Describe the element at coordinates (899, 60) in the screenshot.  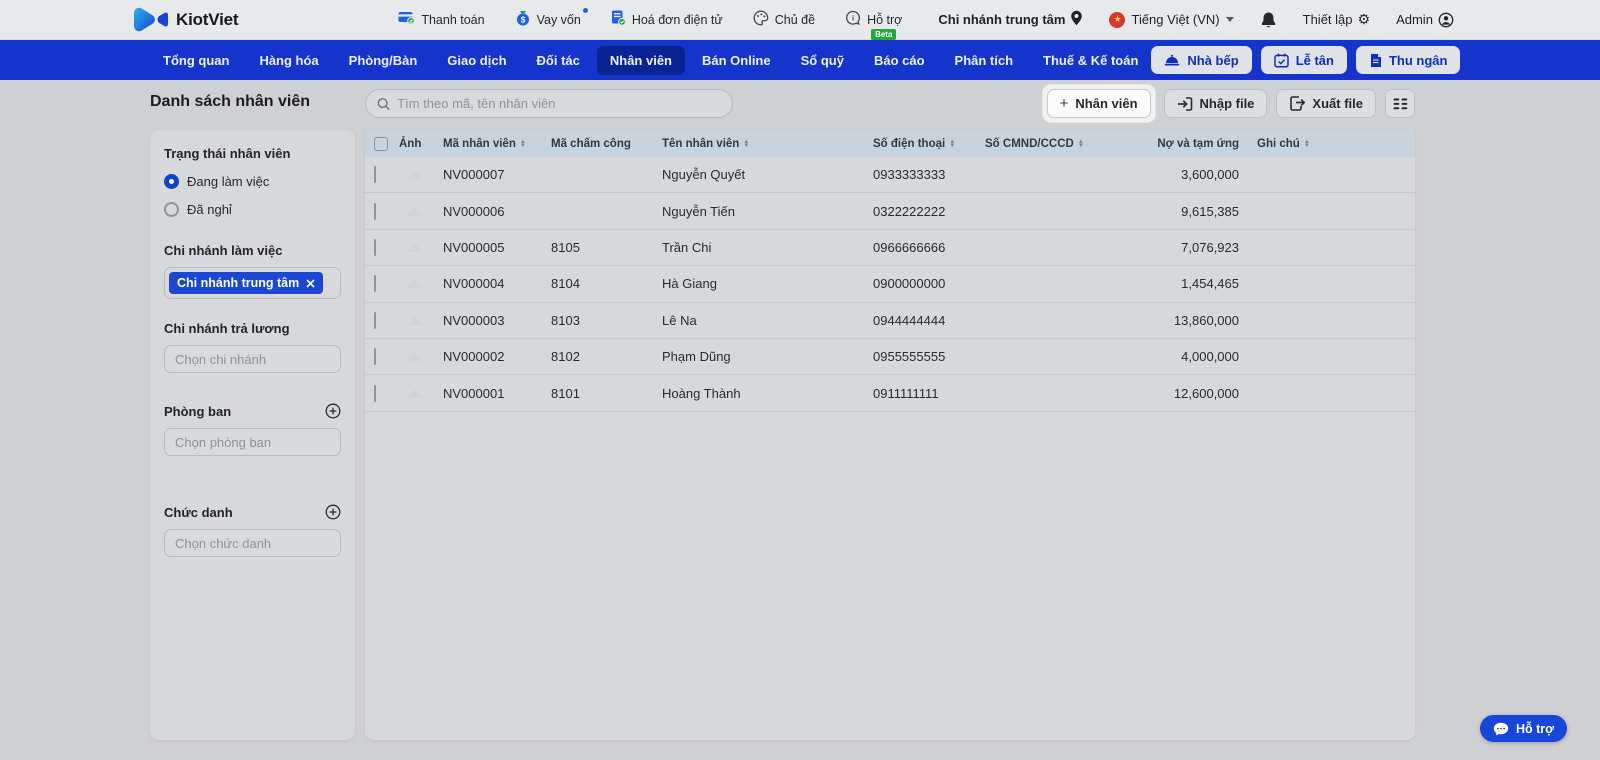
I see `nav-bao-cao: Báo cáo` at that location.